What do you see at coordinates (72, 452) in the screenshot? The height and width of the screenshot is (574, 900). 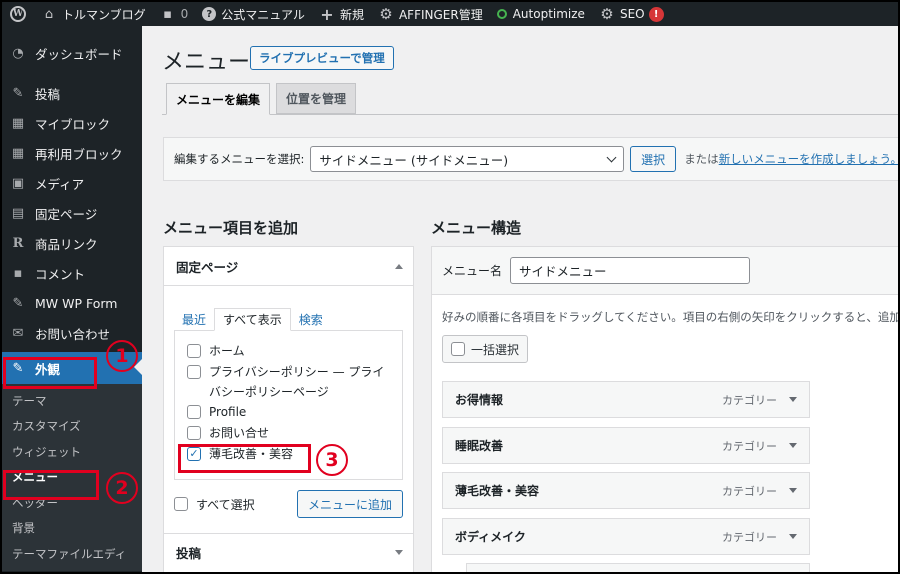 I see `submenu-item-widgets: ウィジェット` at bounding box center [72, 452].